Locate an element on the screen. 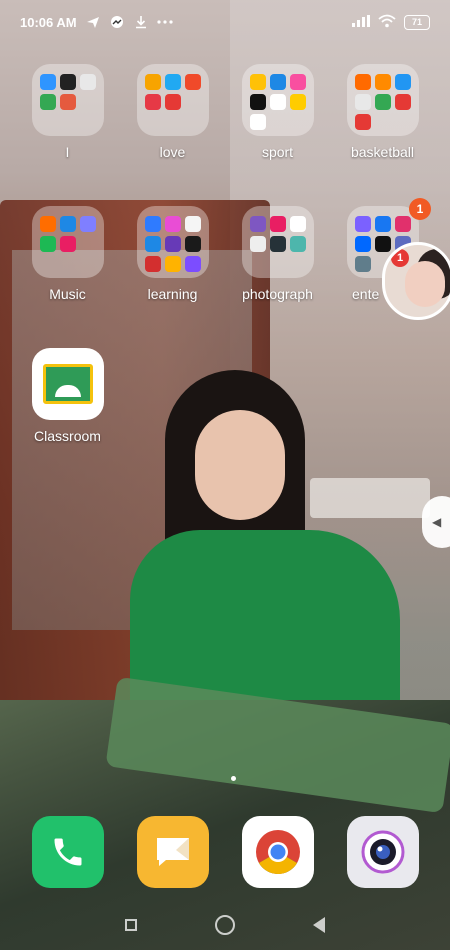 This screenshot has width=450, height=950. chrome-app-icon is located at coordinates (278, 852).